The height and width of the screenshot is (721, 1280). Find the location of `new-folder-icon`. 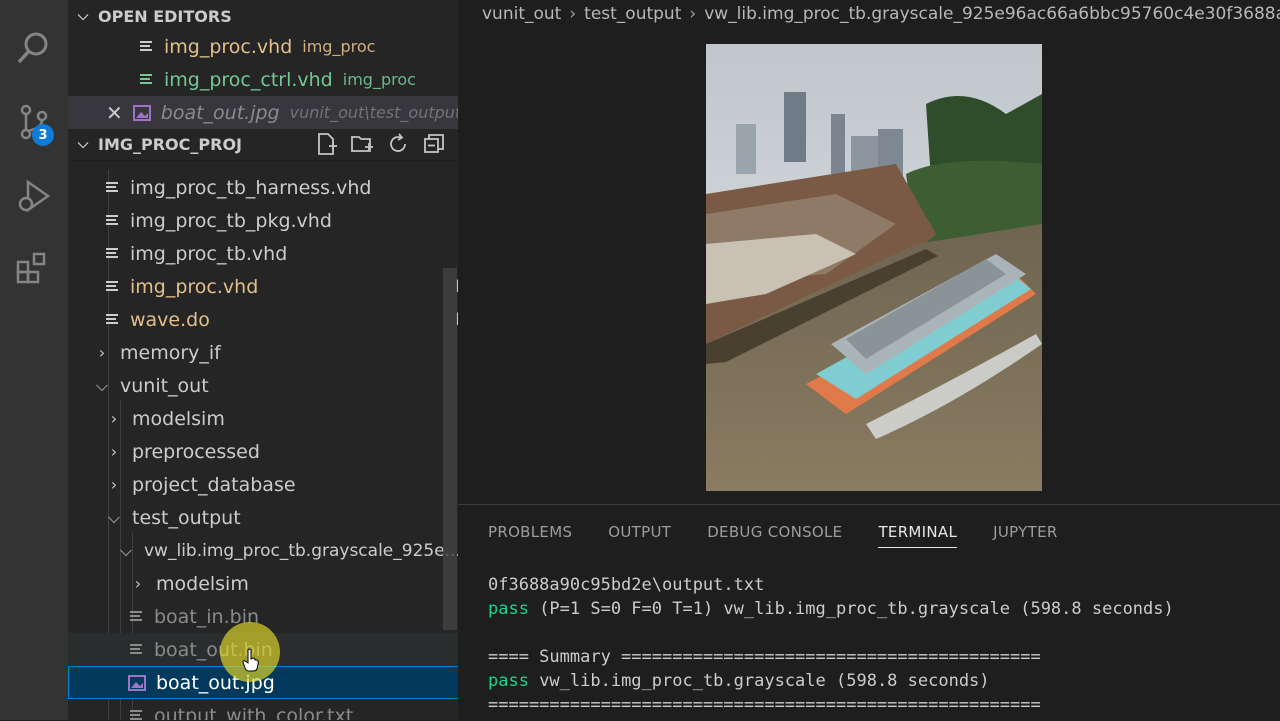

new-folder-icon is located at coordinates (362, 144).